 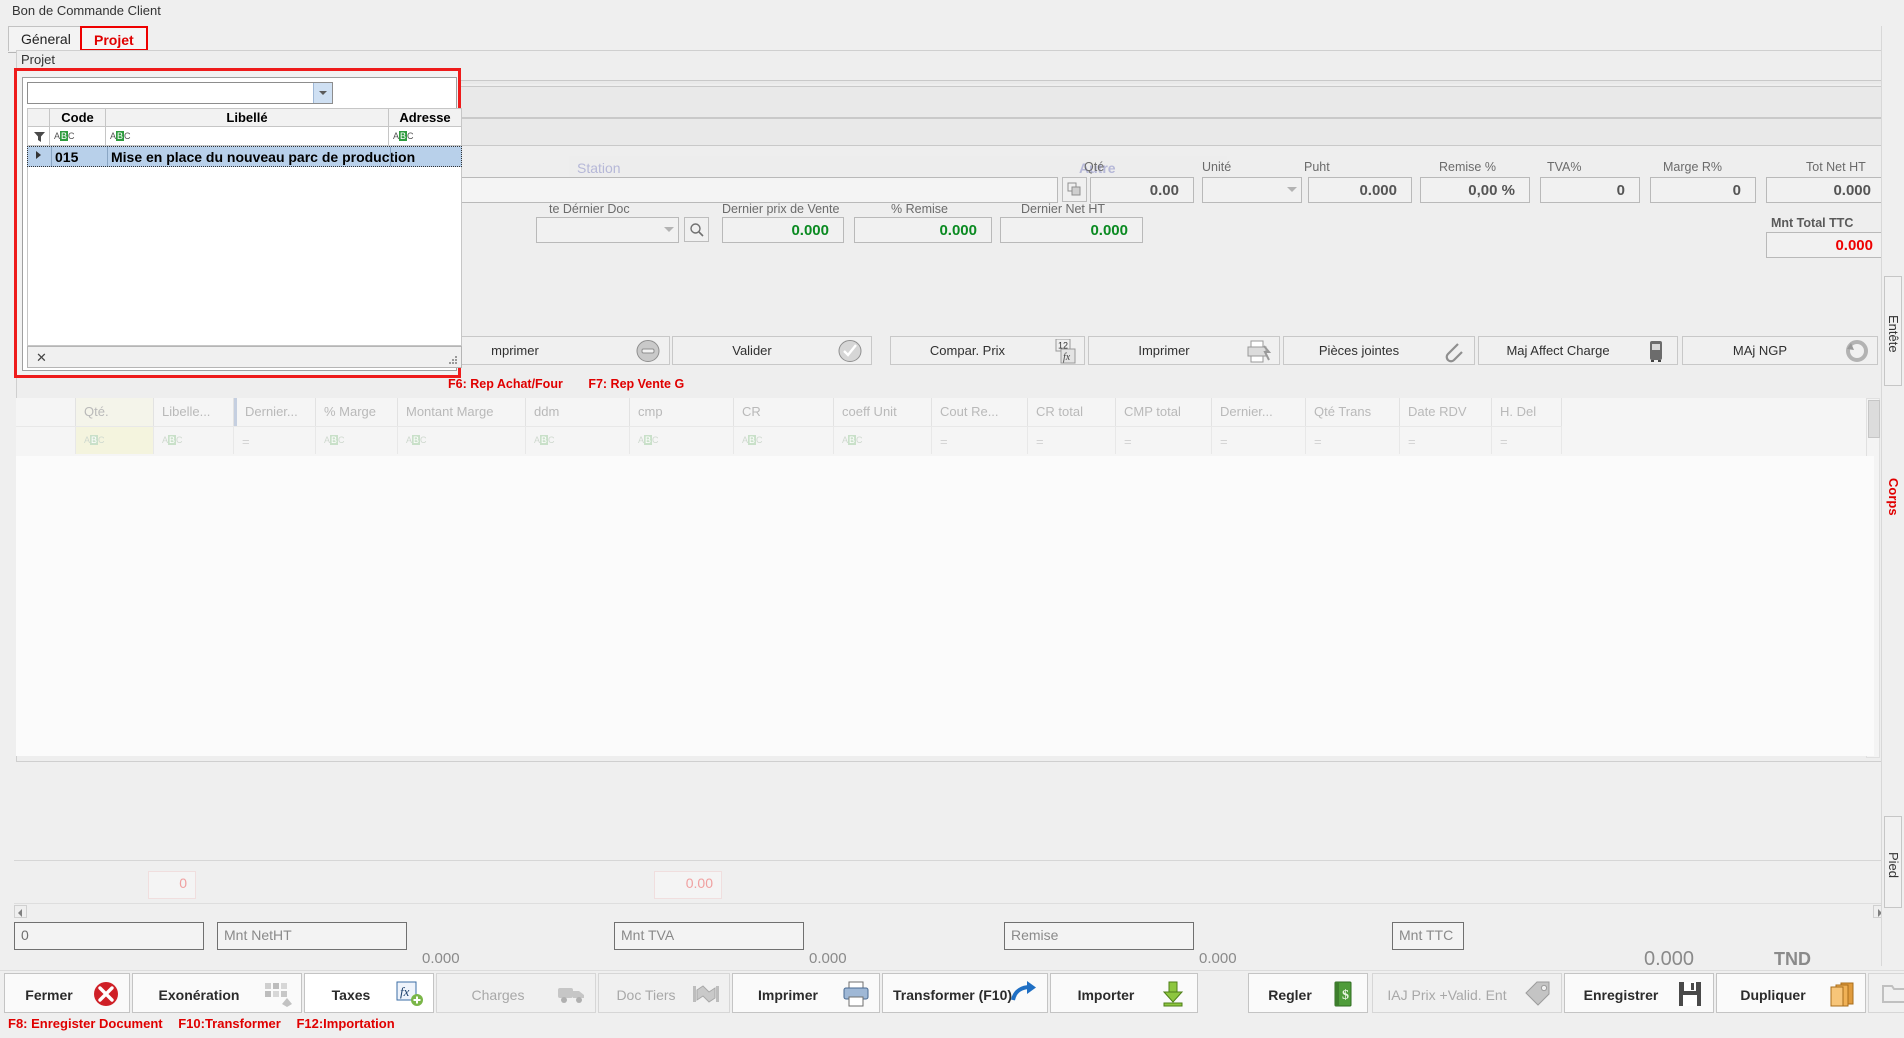 What do you see at coordinates (696, 229) in the screenshot?
I see `search-icon-button` at bounding box center [696, 229].